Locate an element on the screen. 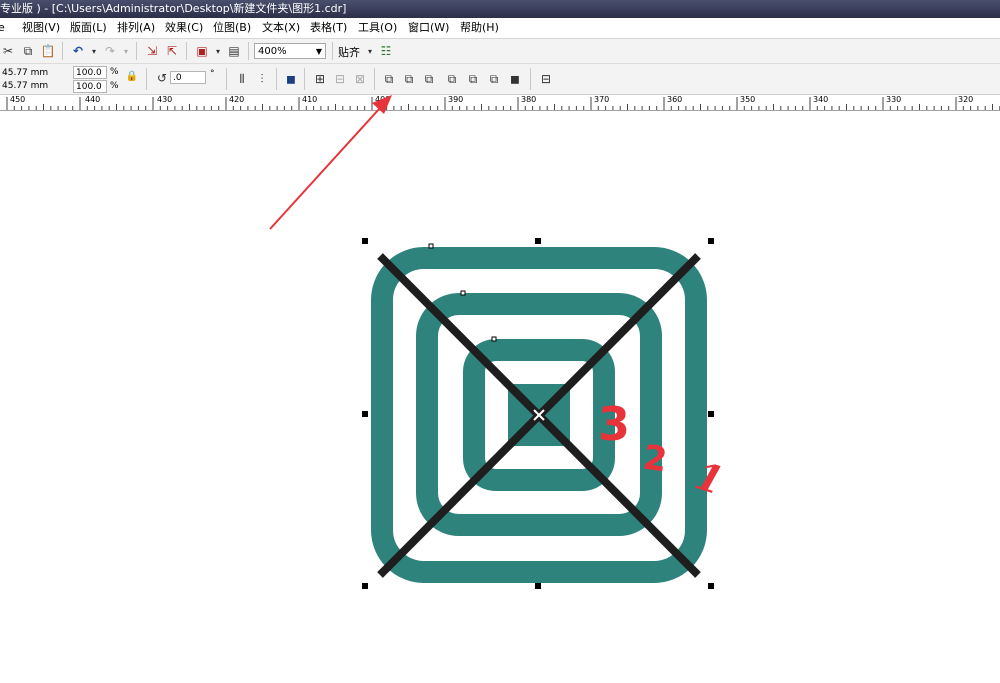 The image size is (1000, 683). welcome-screen-icon: ▤ is located at coordinates (234, 51).